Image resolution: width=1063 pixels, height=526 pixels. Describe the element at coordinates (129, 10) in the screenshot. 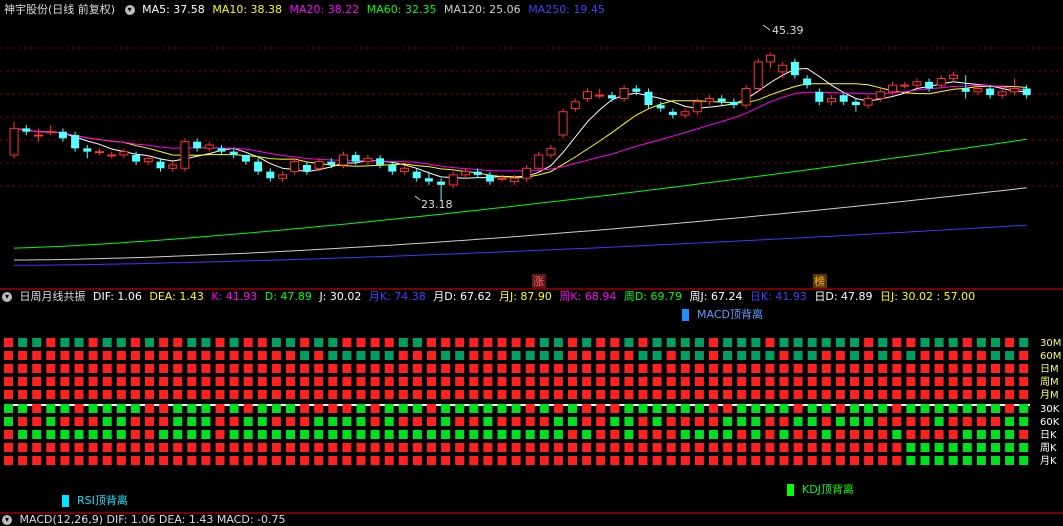

I see `chevron-down-icon: ▾` at that location.